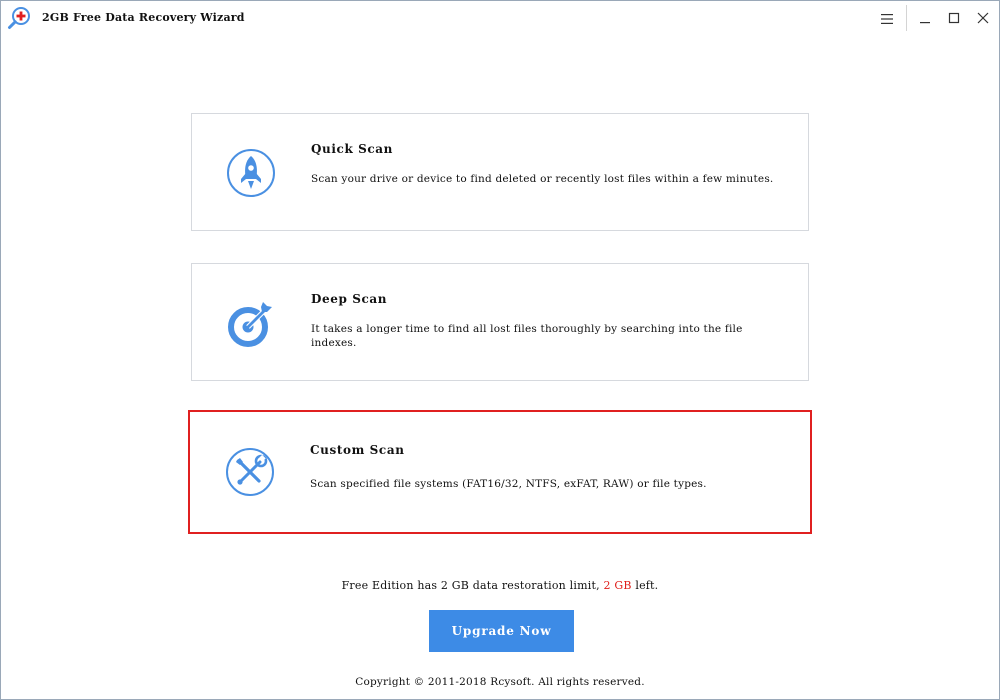 This screenshot has height=700, width=1000. Describe the element at coordinates (251, 323) in the screenshot. I see `target-icon` at that location.